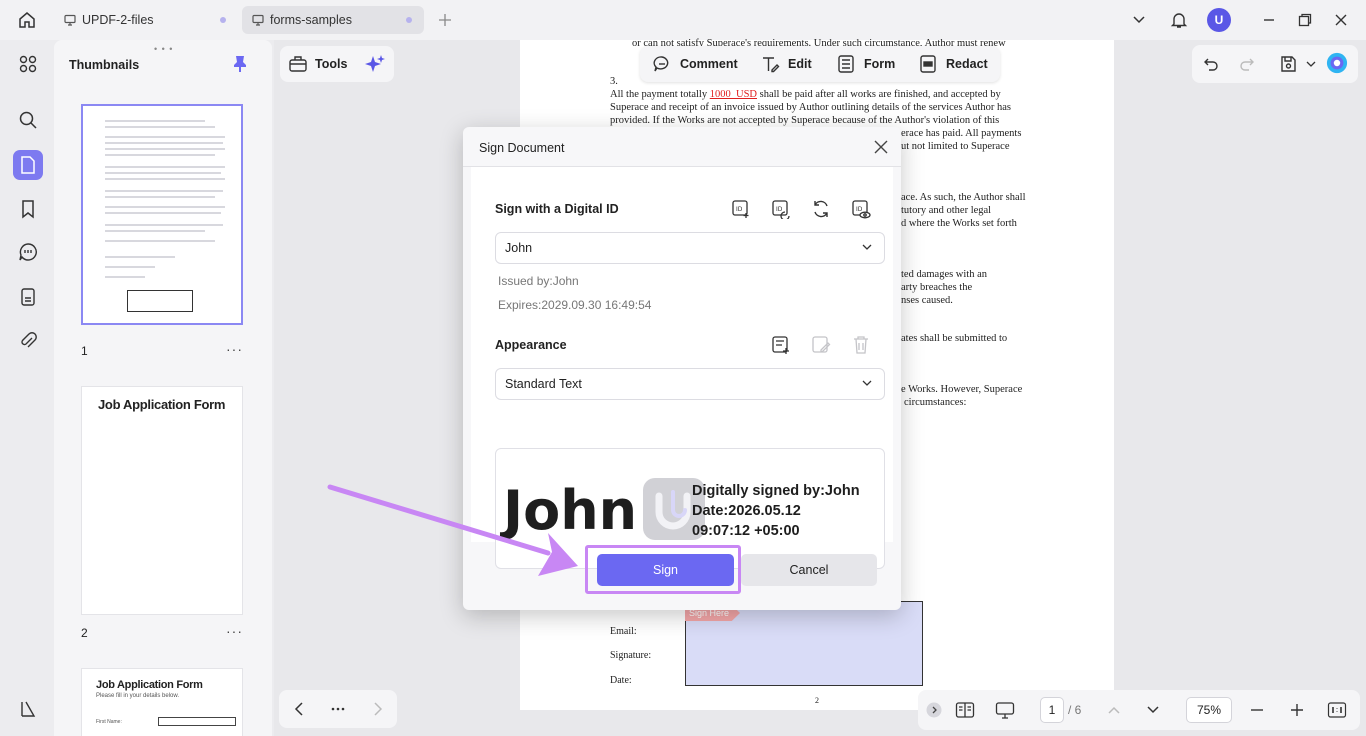  Describe the element at coordinates (30, 388) in the screenshot. I see `left-rail` at that location.